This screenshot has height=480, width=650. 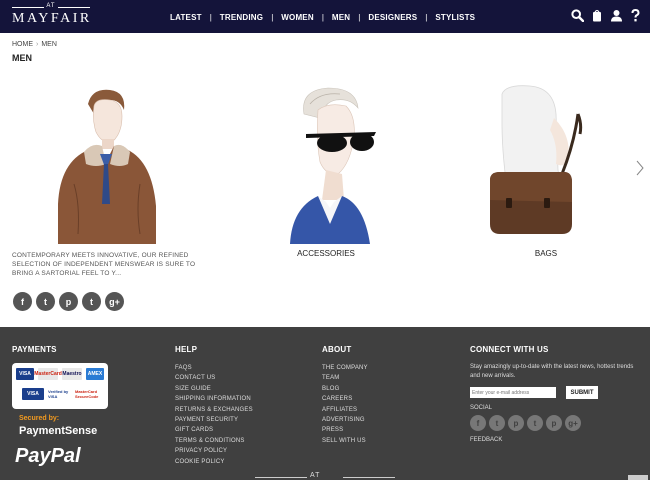 What do you see at coordinates (102, 164) in the screenshot?
I see `men-jacket-illustration` at bounding box center [102, 164].